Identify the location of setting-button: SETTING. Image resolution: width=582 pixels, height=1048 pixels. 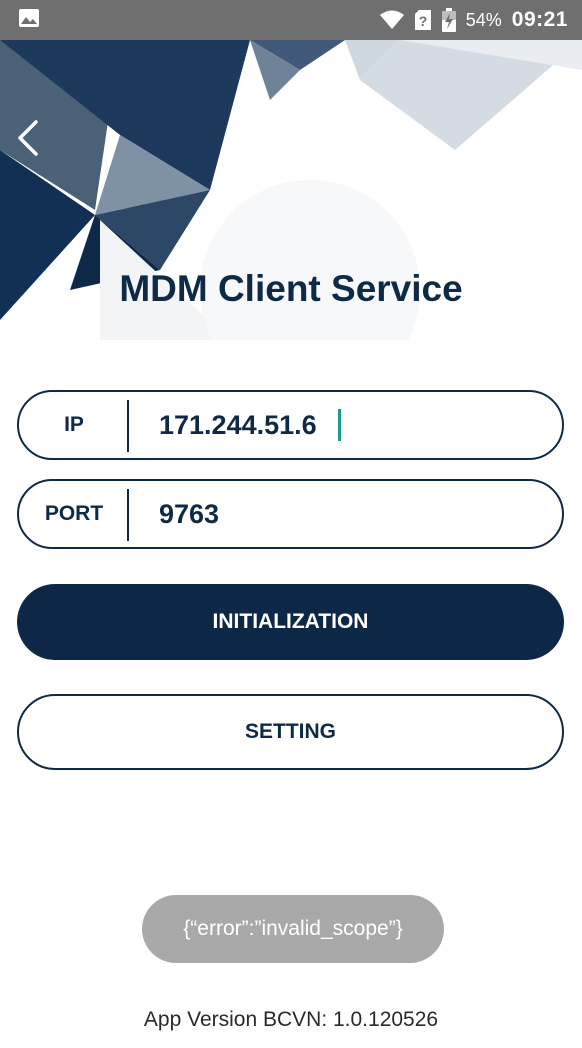
(290, 732).